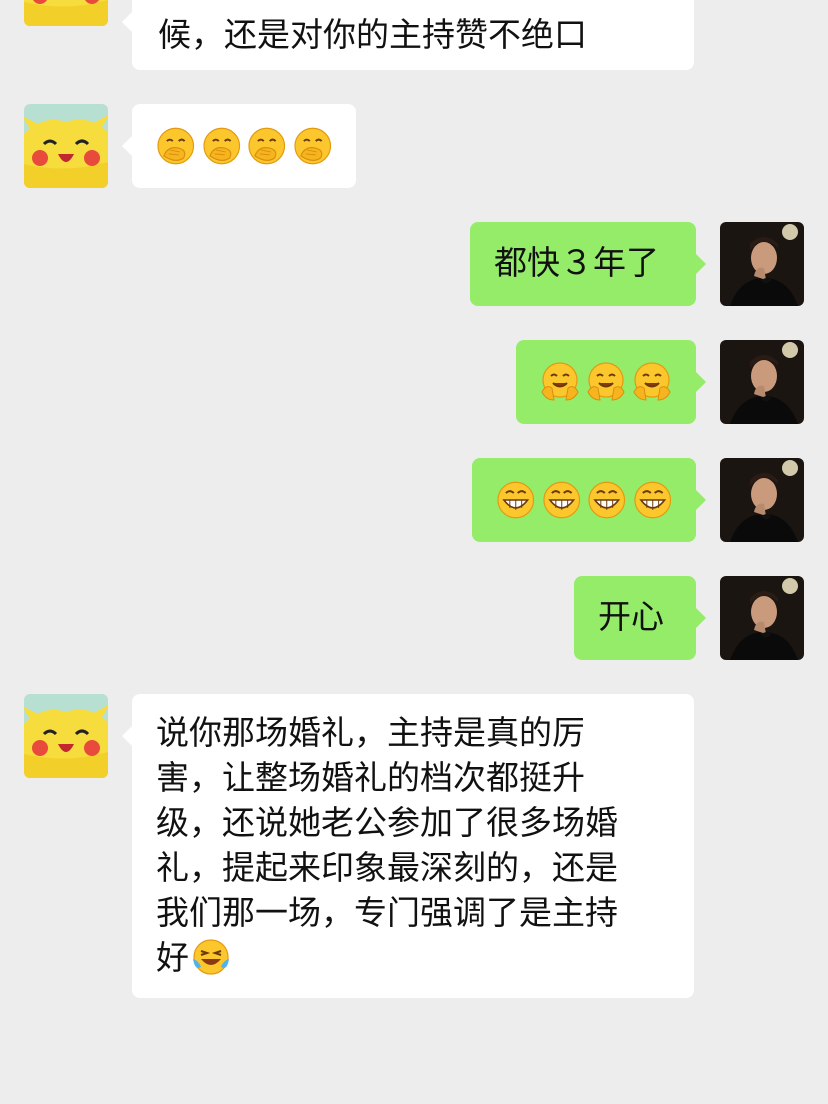 This screenshot has width=828, height=1104. Describe the element at coordinates (372, 34) in the screenshot. I see `message-text: 候，还是对你的主持赞不绝口` at that location.